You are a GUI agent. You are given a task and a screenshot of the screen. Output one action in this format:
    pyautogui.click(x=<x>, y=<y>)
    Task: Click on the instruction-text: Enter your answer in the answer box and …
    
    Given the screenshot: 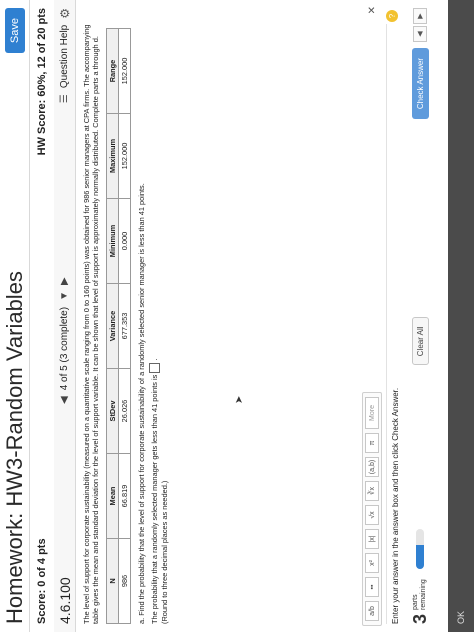 What is the action you would take?
    pyautogui.click(x=393, y=324)
    